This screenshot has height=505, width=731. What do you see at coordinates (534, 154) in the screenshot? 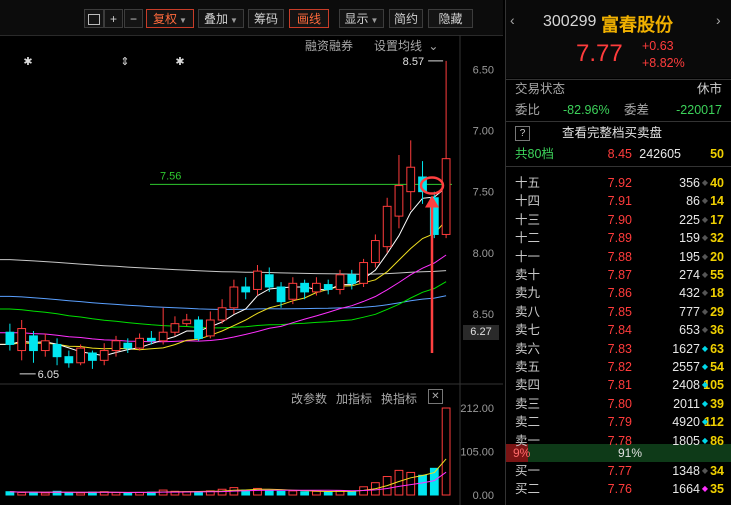
I see `total-levels-label: 共80档` at bounding box center [534, 154].